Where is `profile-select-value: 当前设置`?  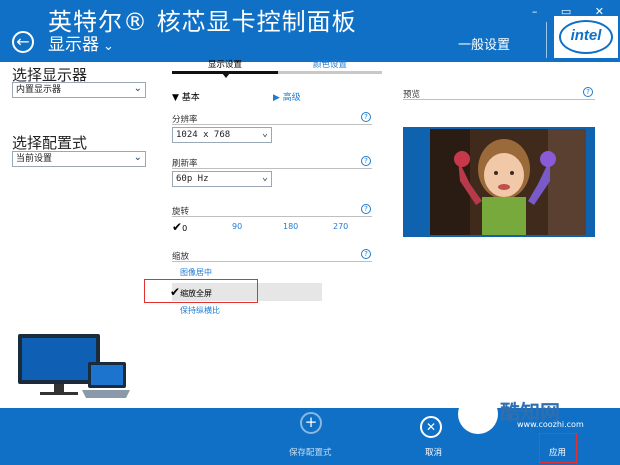
profile-select-value: 当前设置 is located at coordinates (34, 159).